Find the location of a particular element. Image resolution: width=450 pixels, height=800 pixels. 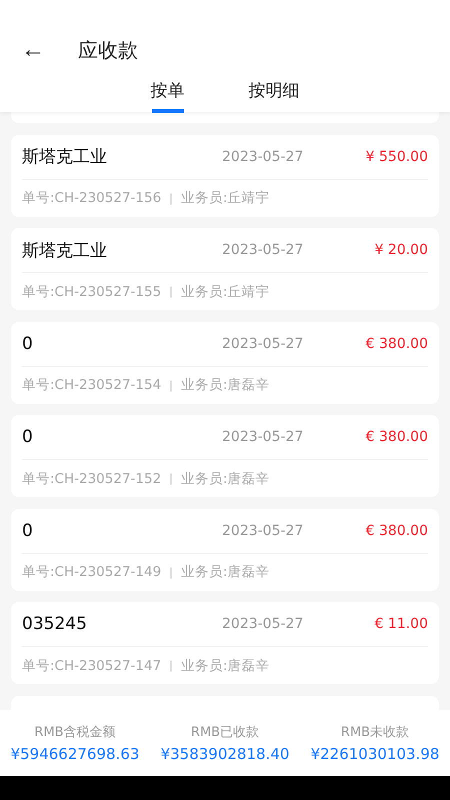

order-number: 单号:CH-230527-149 is located at coordinates (92, 572).